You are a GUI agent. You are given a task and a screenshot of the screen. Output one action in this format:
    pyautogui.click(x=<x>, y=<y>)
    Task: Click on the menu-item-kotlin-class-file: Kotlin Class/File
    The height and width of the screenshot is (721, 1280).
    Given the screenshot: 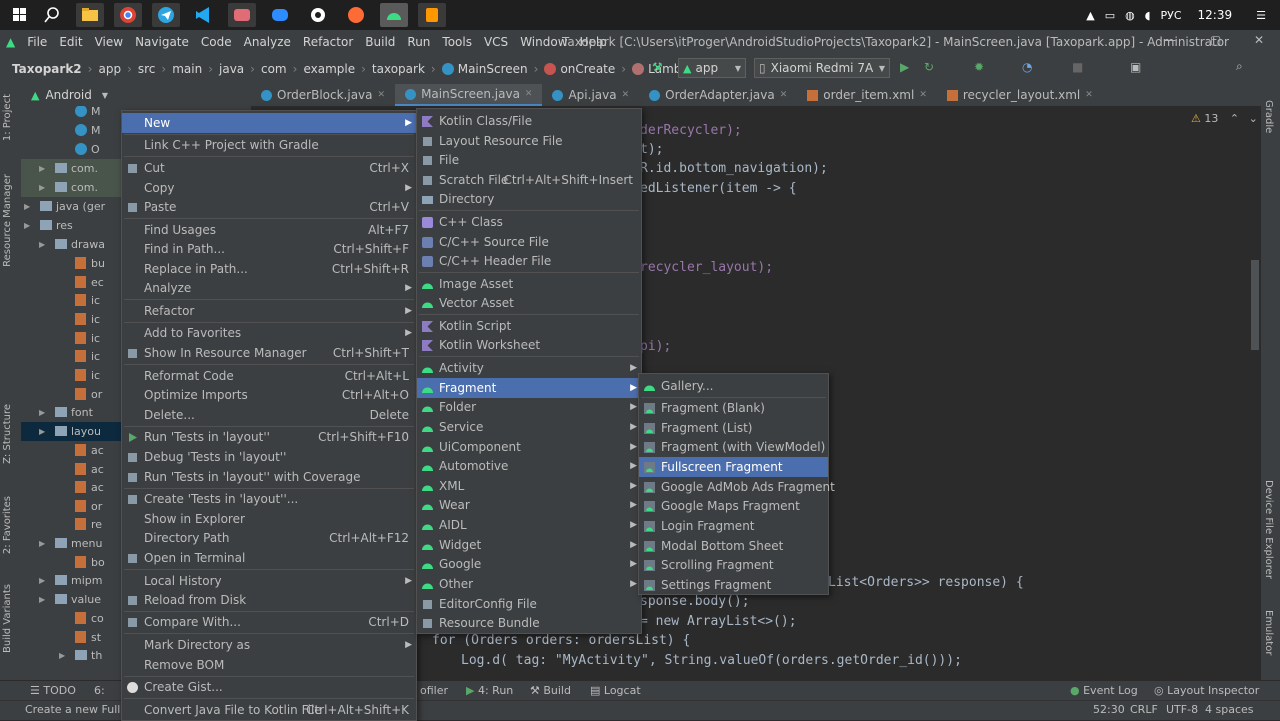 What is the action you would take?
    pyautogui.click(x=529, y=121)
    